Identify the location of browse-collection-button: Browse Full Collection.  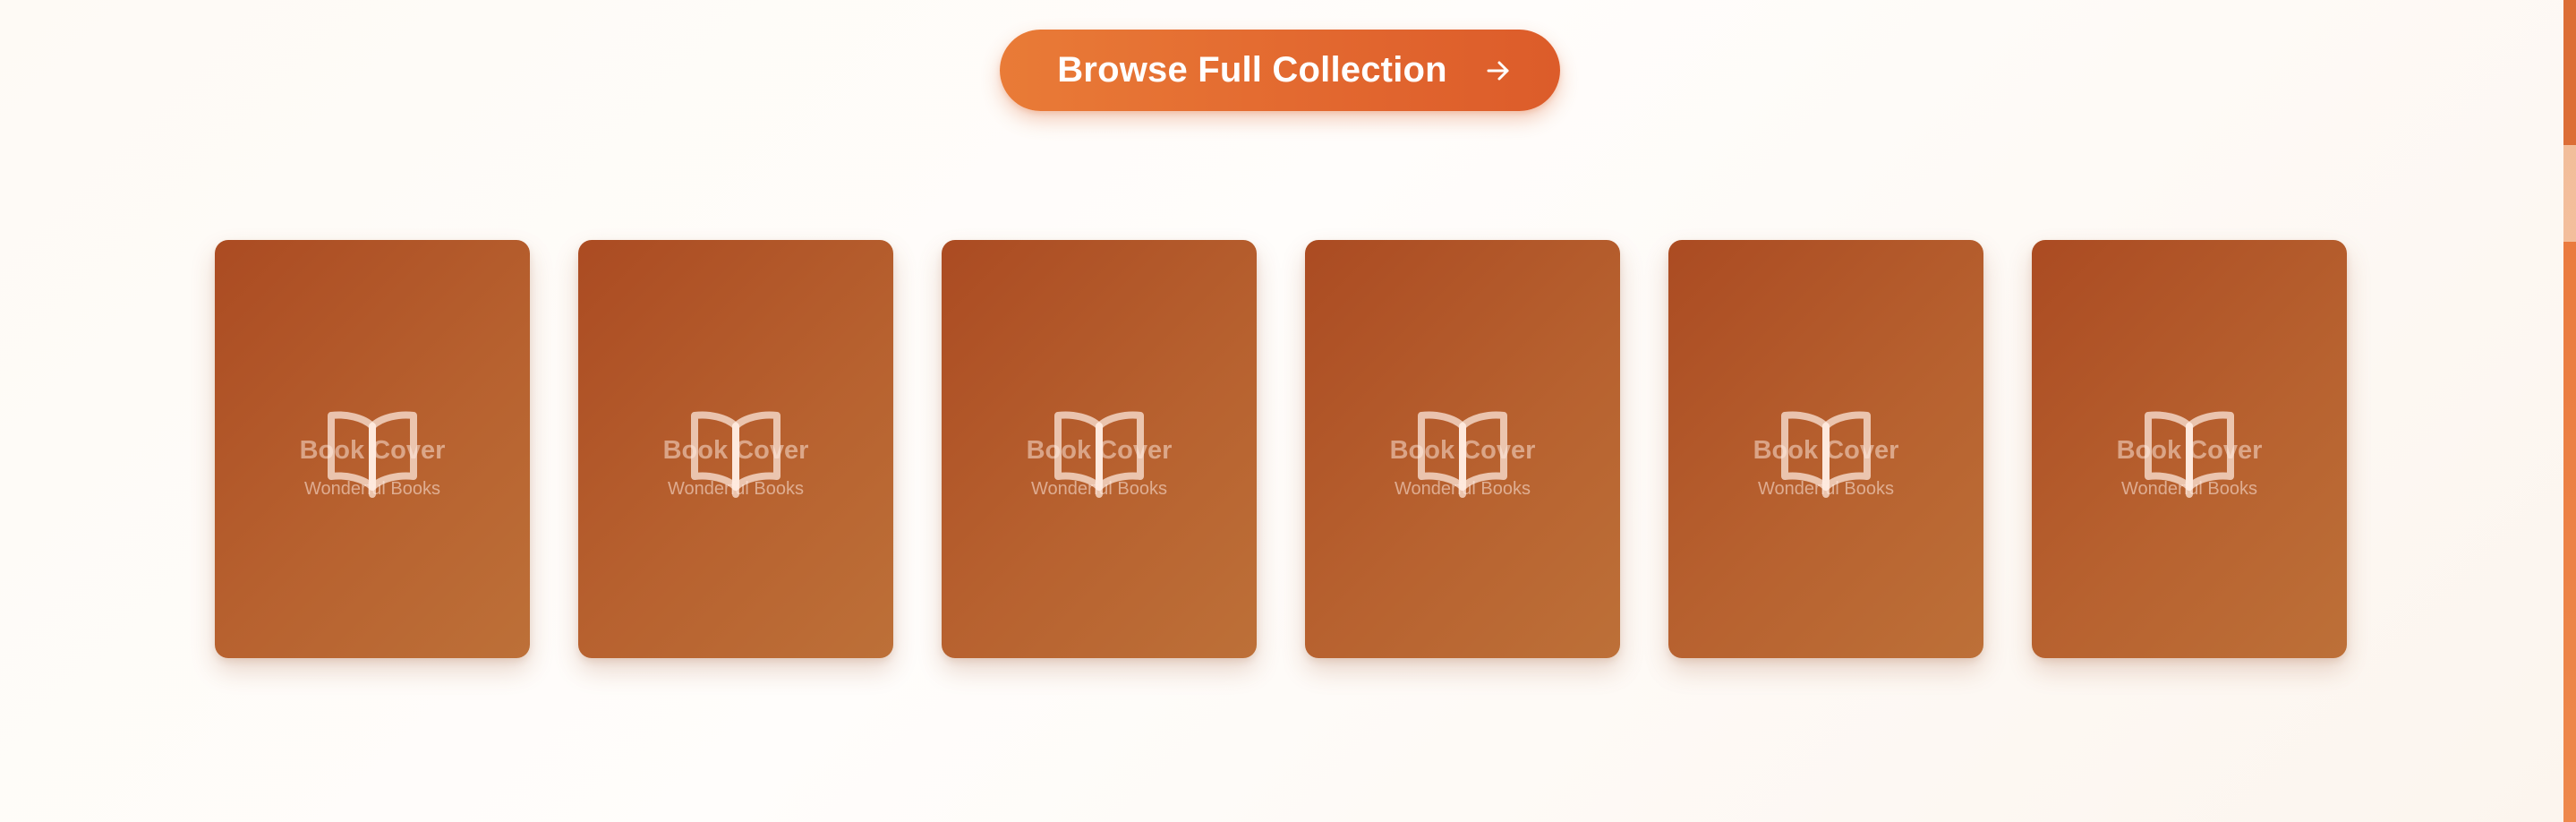
(1280, 71).